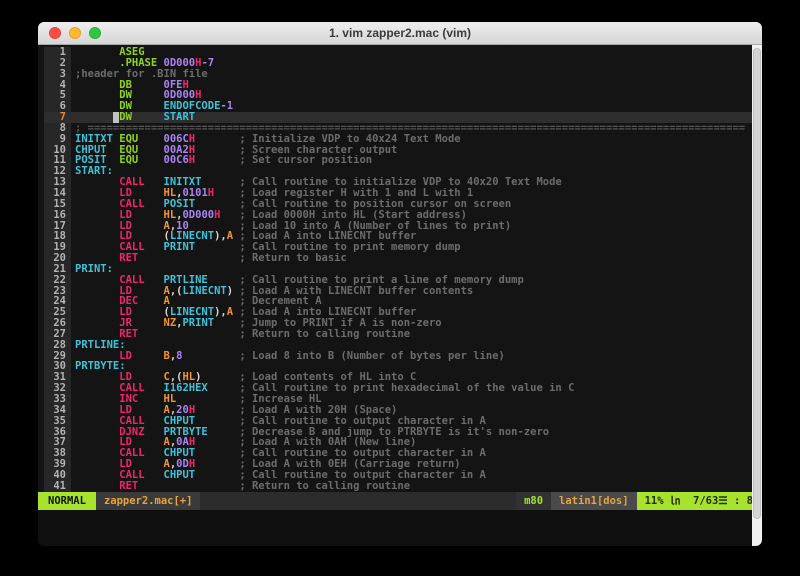 The image size is (800, 576). I want to click on token: ; Increase HL, so click(280, 399).